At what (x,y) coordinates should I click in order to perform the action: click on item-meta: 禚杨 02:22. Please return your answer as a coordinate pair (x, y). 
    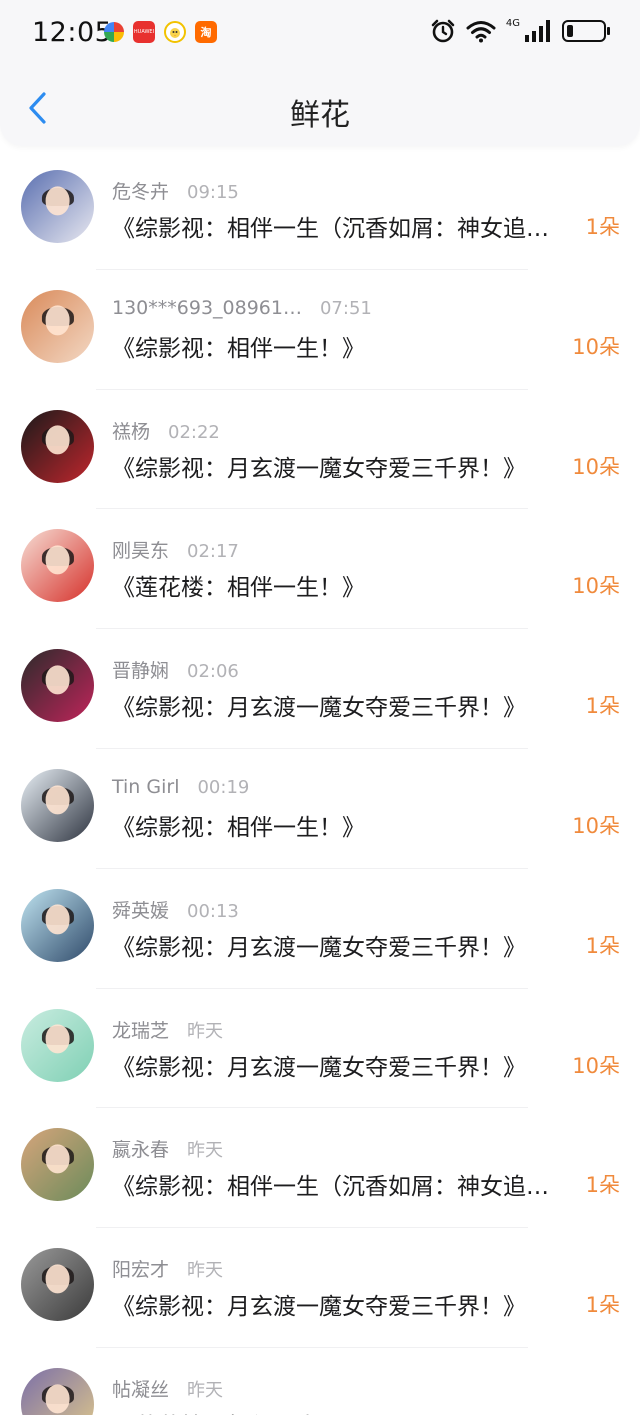
    Looking at the image, I should click on (166, 430).